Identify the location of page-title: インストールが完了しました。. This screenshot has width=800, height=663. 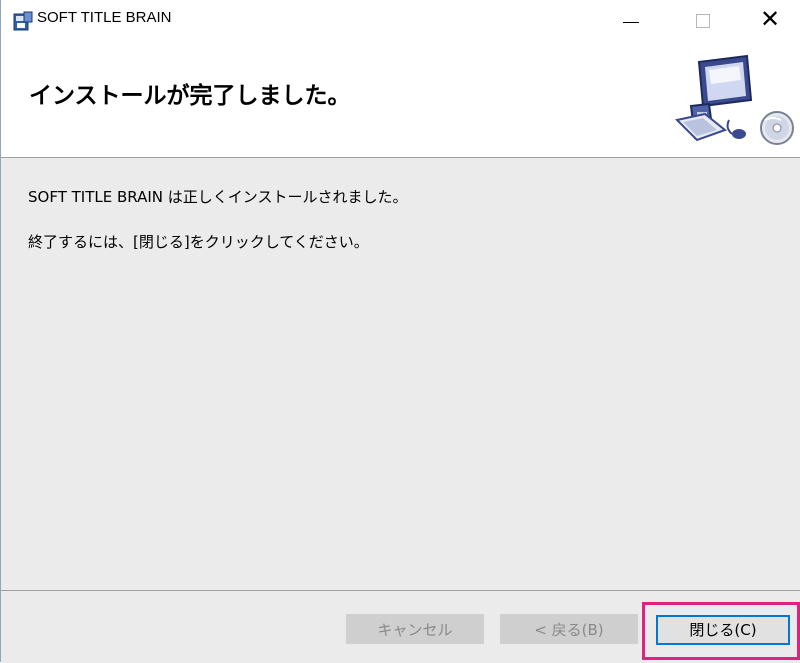
(190, 96).